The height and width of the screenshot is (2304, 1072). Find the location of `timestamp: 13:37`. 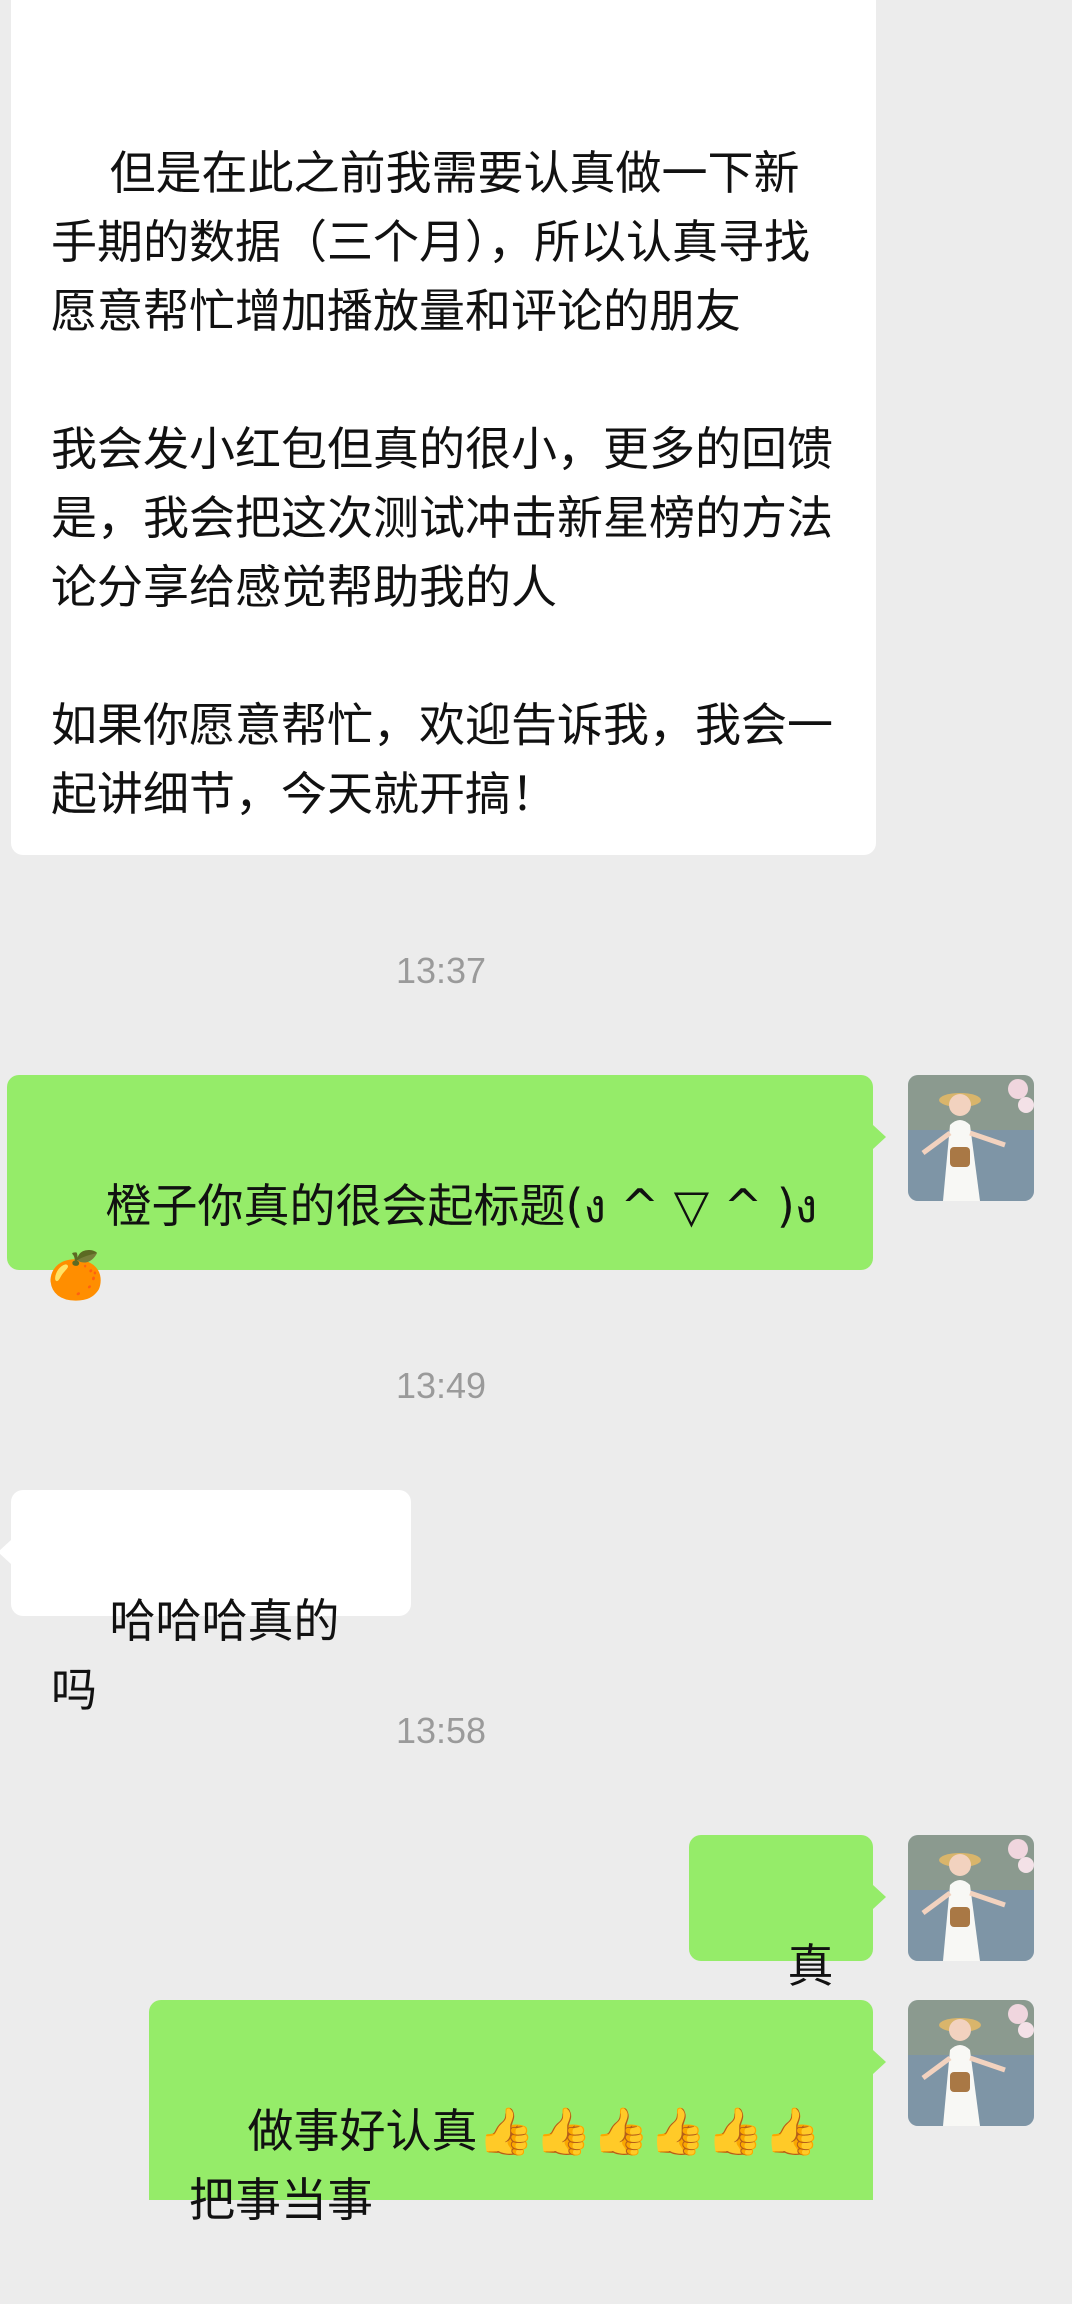

timestamp: 13:37 is located at coordinates (441, 970).